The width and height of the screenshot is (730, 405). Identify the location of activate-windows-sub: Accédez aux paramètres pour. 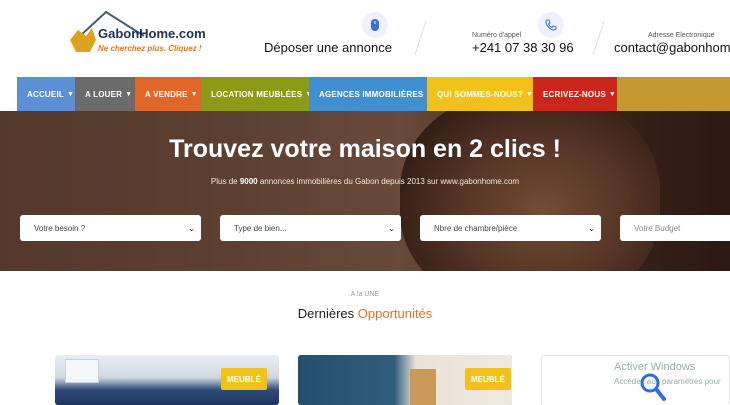
(667, 381).